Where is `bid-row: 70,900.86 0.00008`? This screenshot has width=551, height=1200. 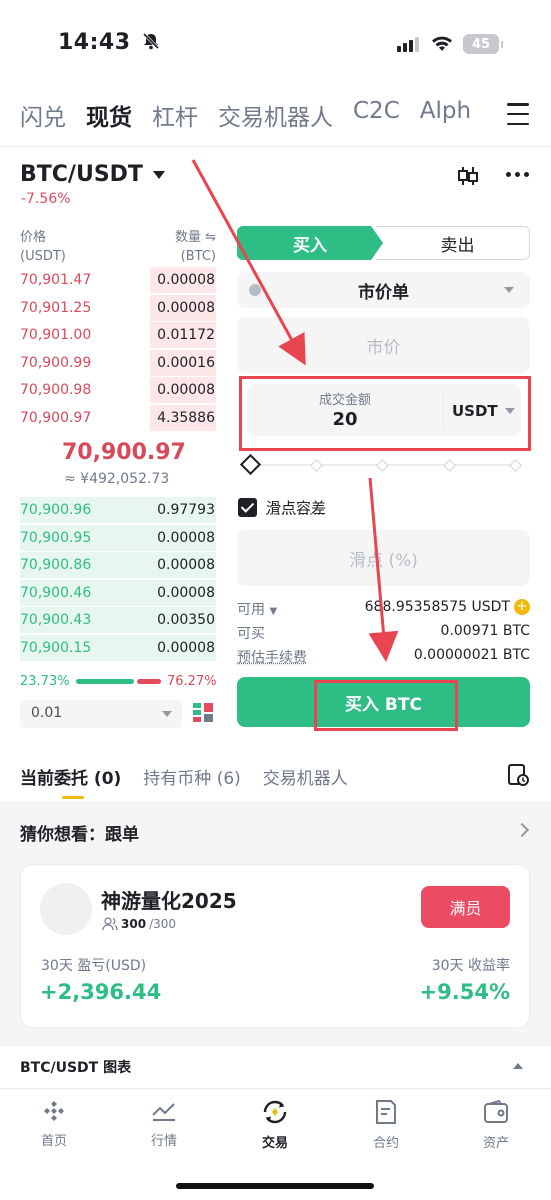 bid-row: 70,900.86 0.00008 is located at coordinates (118, 565).